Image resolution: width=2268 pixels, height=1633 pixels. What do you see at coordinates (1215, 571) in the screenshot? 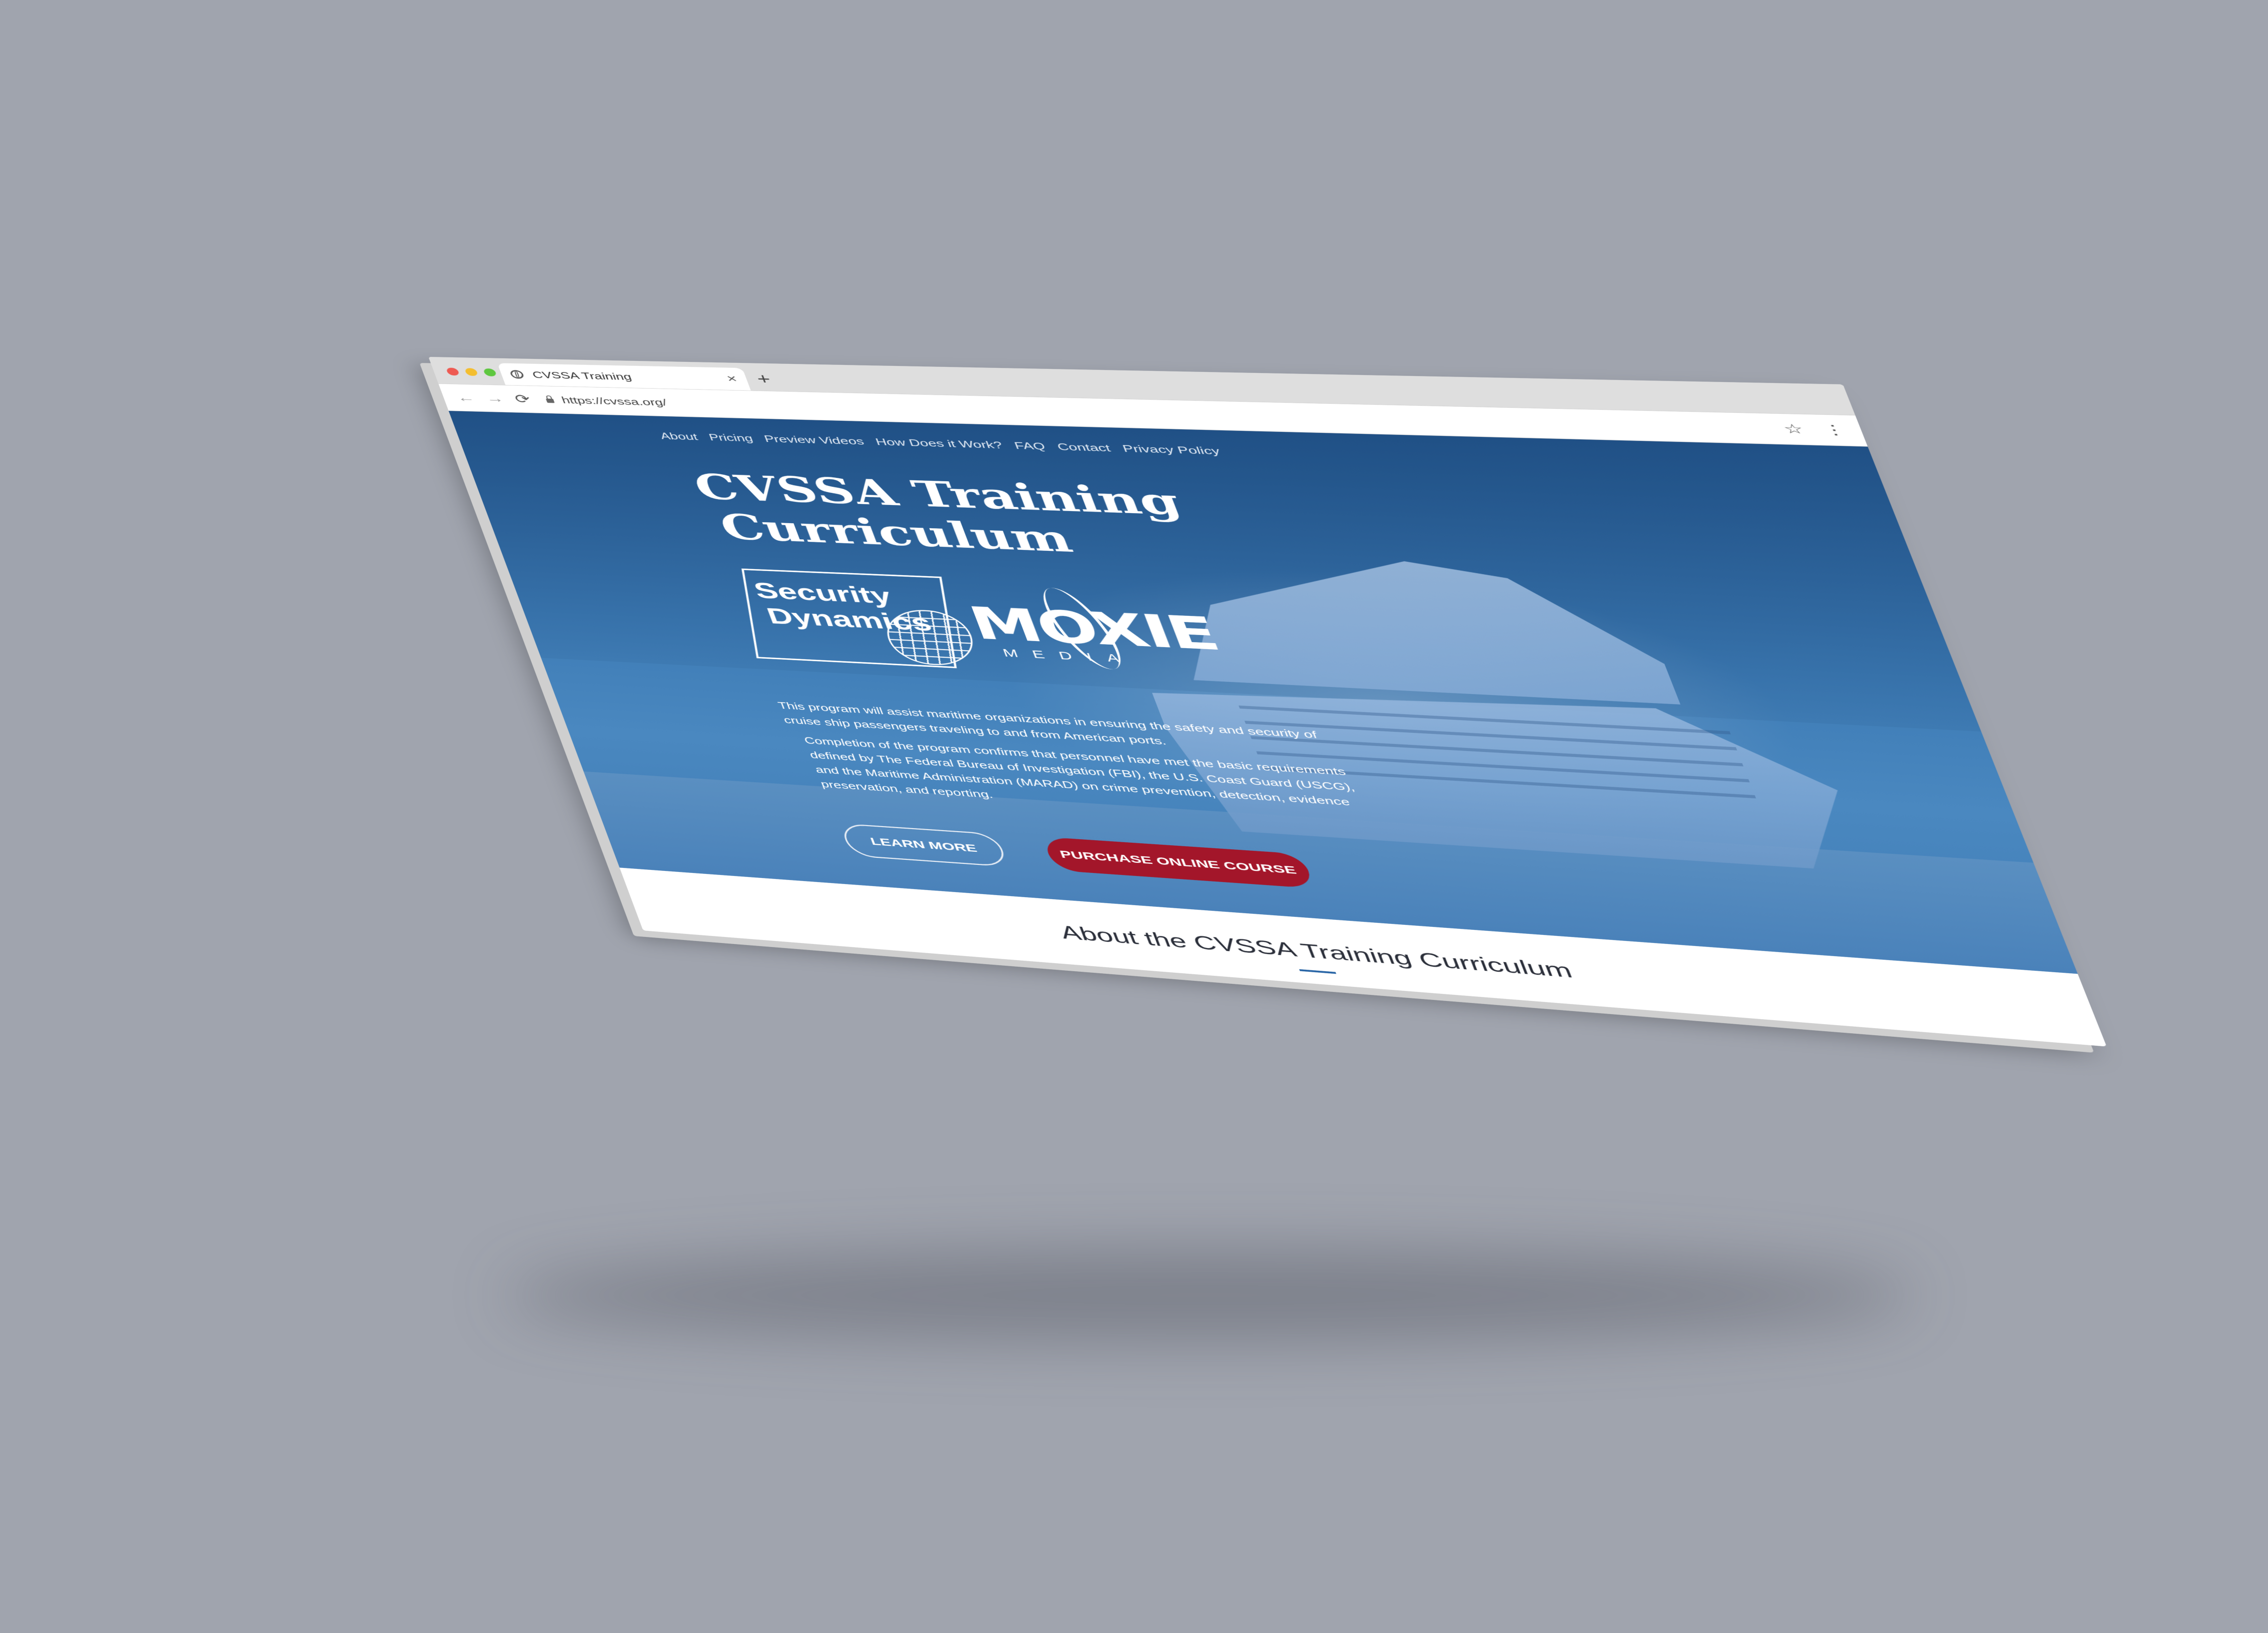
I see `hero-background-hills` at bounding box center [1215, 571].